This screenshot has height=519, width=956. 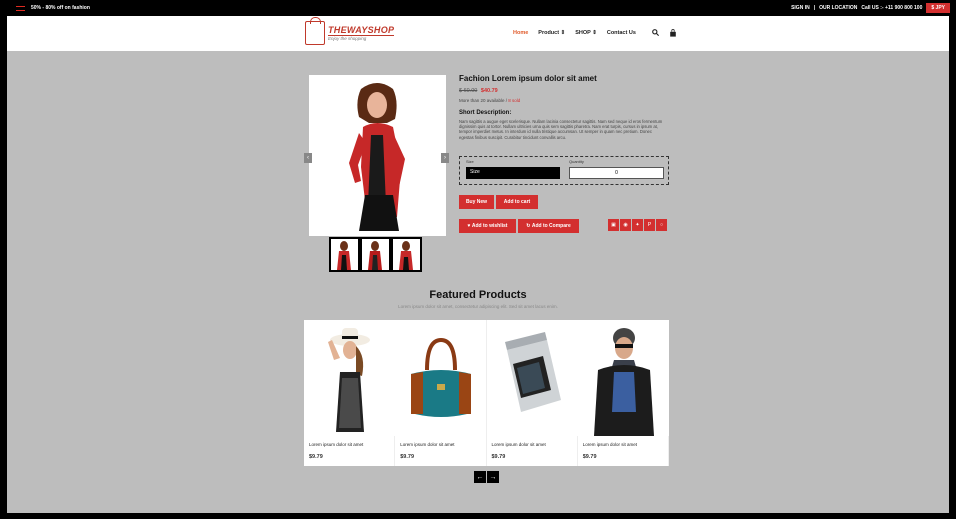 I want to click on promo-text: 50% - 80% off on fashion, so click(x=60, y=8).